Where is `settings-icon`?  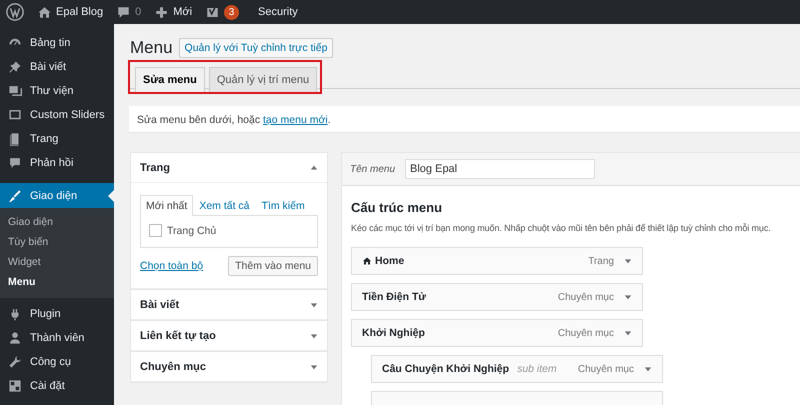 settings-icon is located at coordinates (15, 386).